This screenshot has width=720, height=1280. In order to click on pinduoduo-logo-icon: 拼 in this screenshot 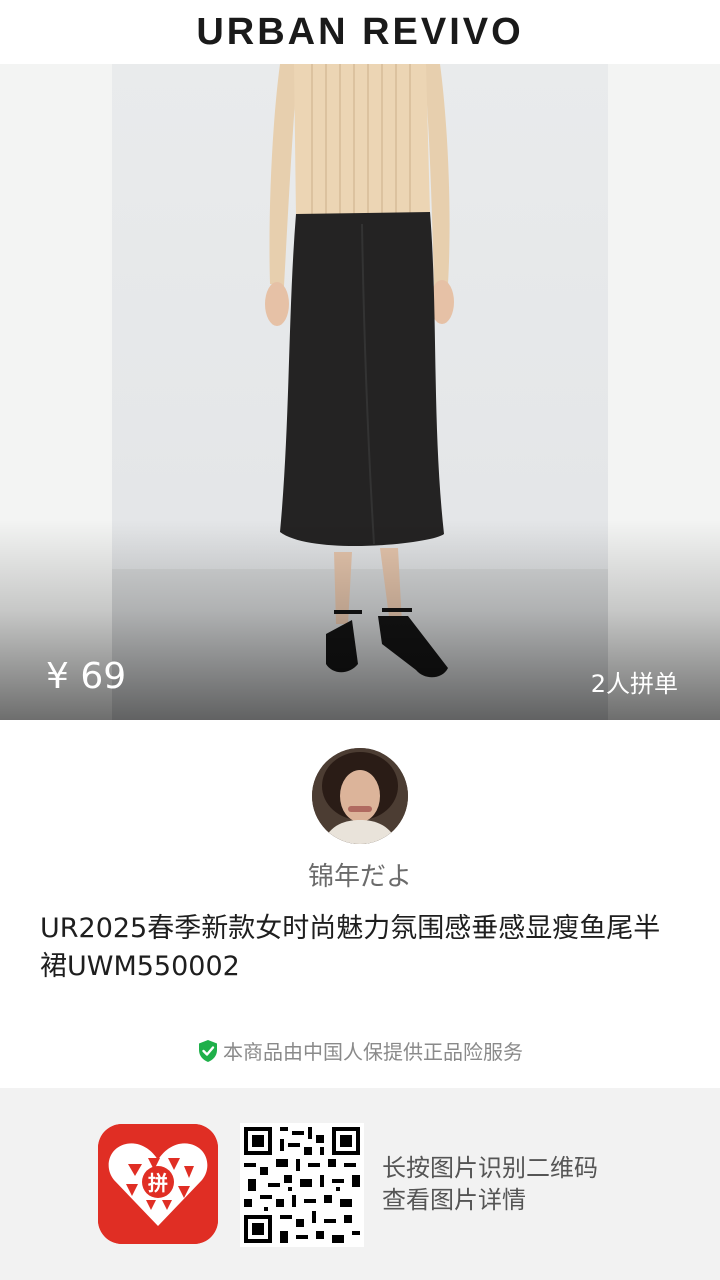, I will do `click(158, 1184)`.